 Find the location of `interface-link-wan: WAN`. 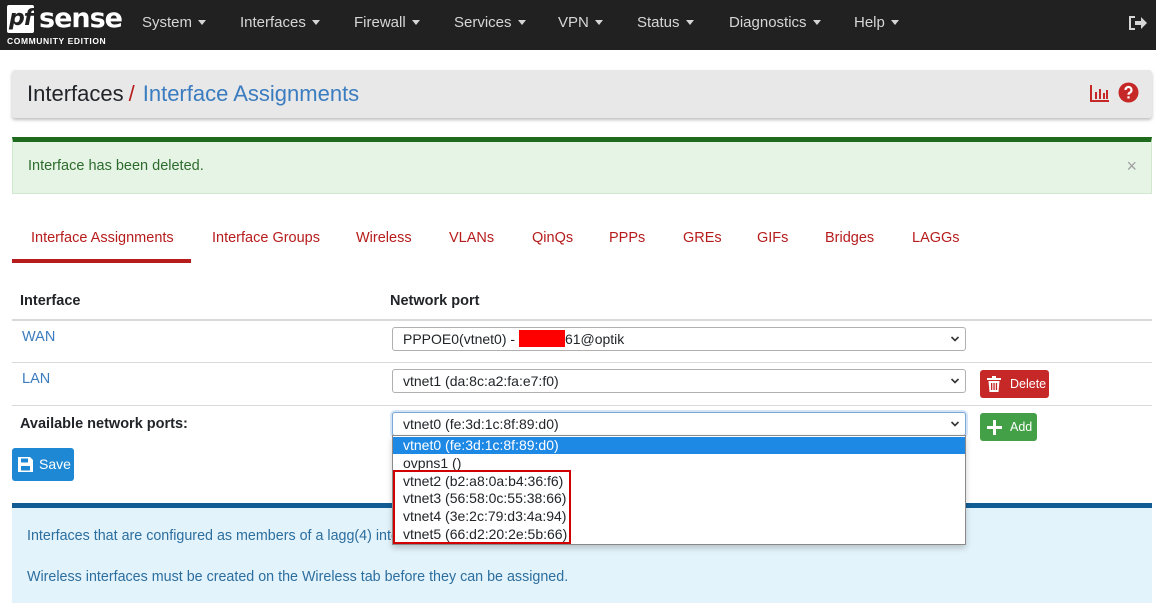

interface-link-wan: WAN is located at coordinates (38, 337).